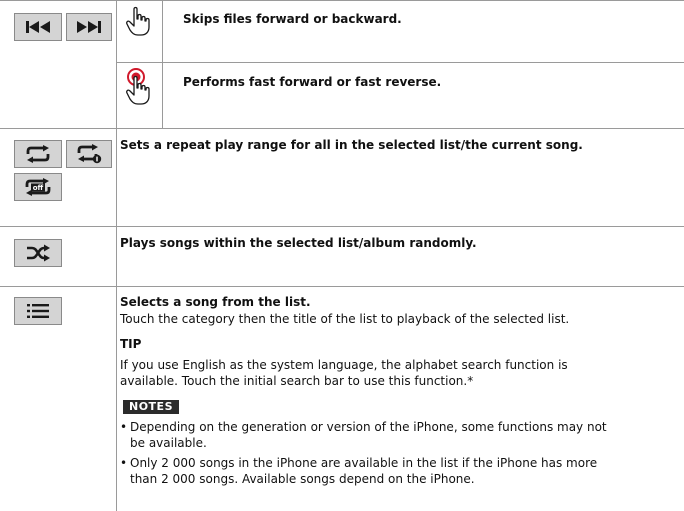 The width and height of the screenshot is (684, 511). Describe the element at coordinates (162, 64) in the screenshot. I see `table-rule-gesture-col` at that location.